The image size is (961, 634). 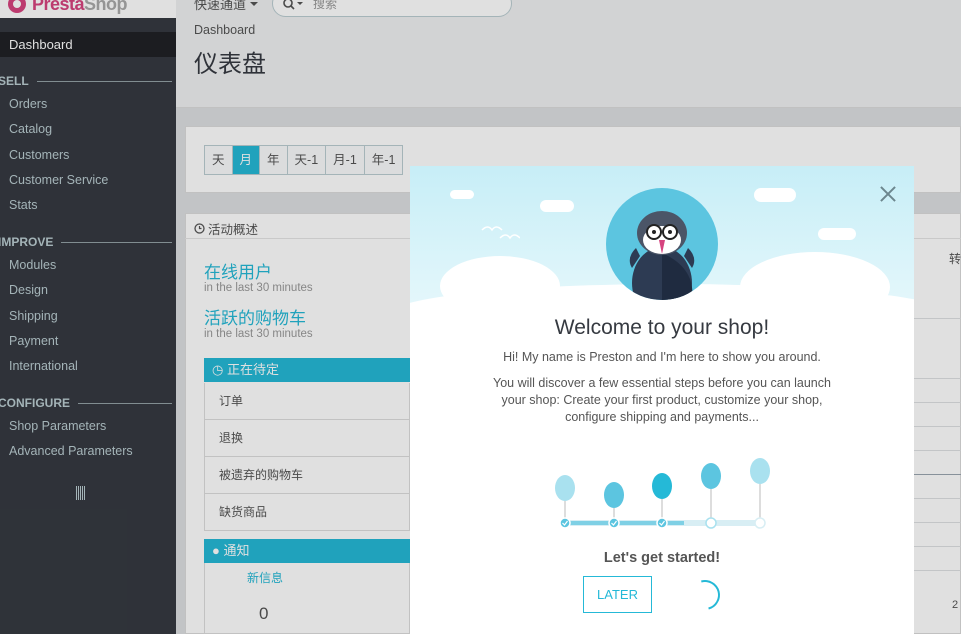 I want to click on online-users-link: 在线用户, so click(x=238, y=270).